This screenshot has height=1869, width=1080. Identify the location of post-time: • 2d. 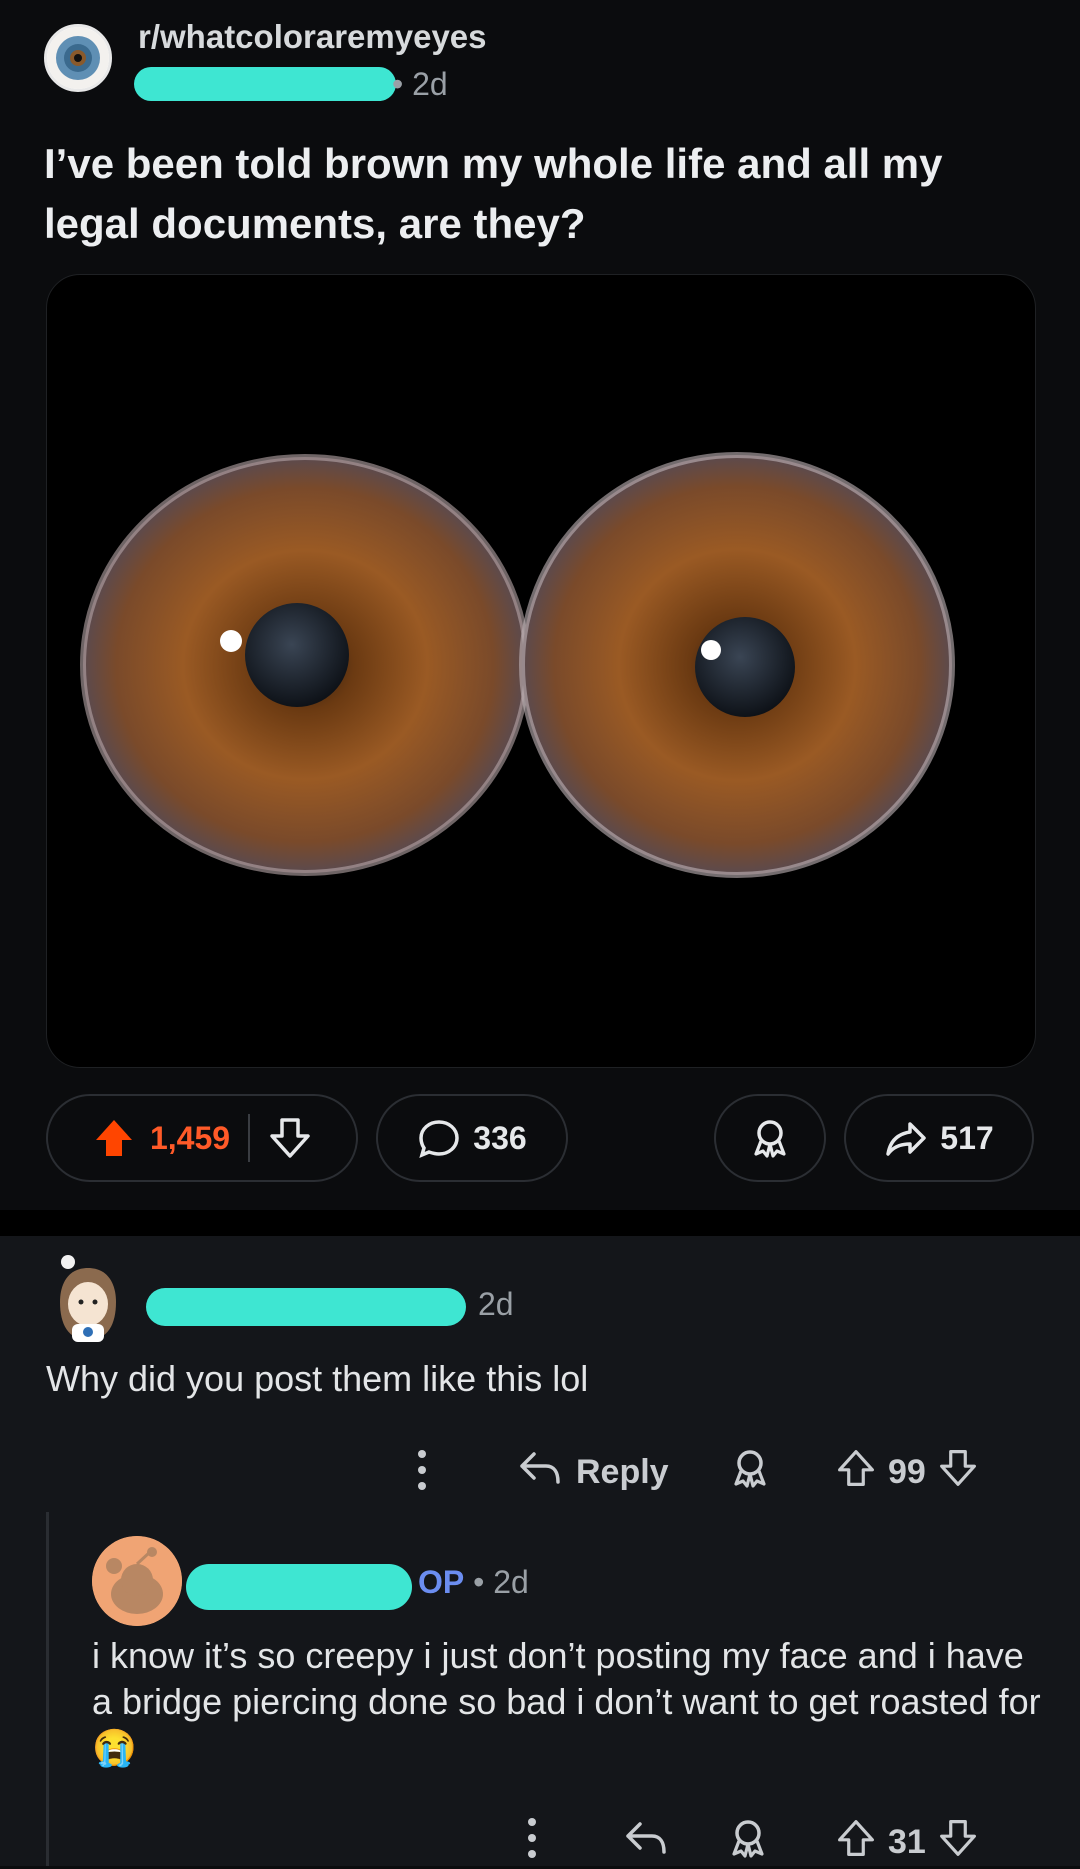
(420, 84).